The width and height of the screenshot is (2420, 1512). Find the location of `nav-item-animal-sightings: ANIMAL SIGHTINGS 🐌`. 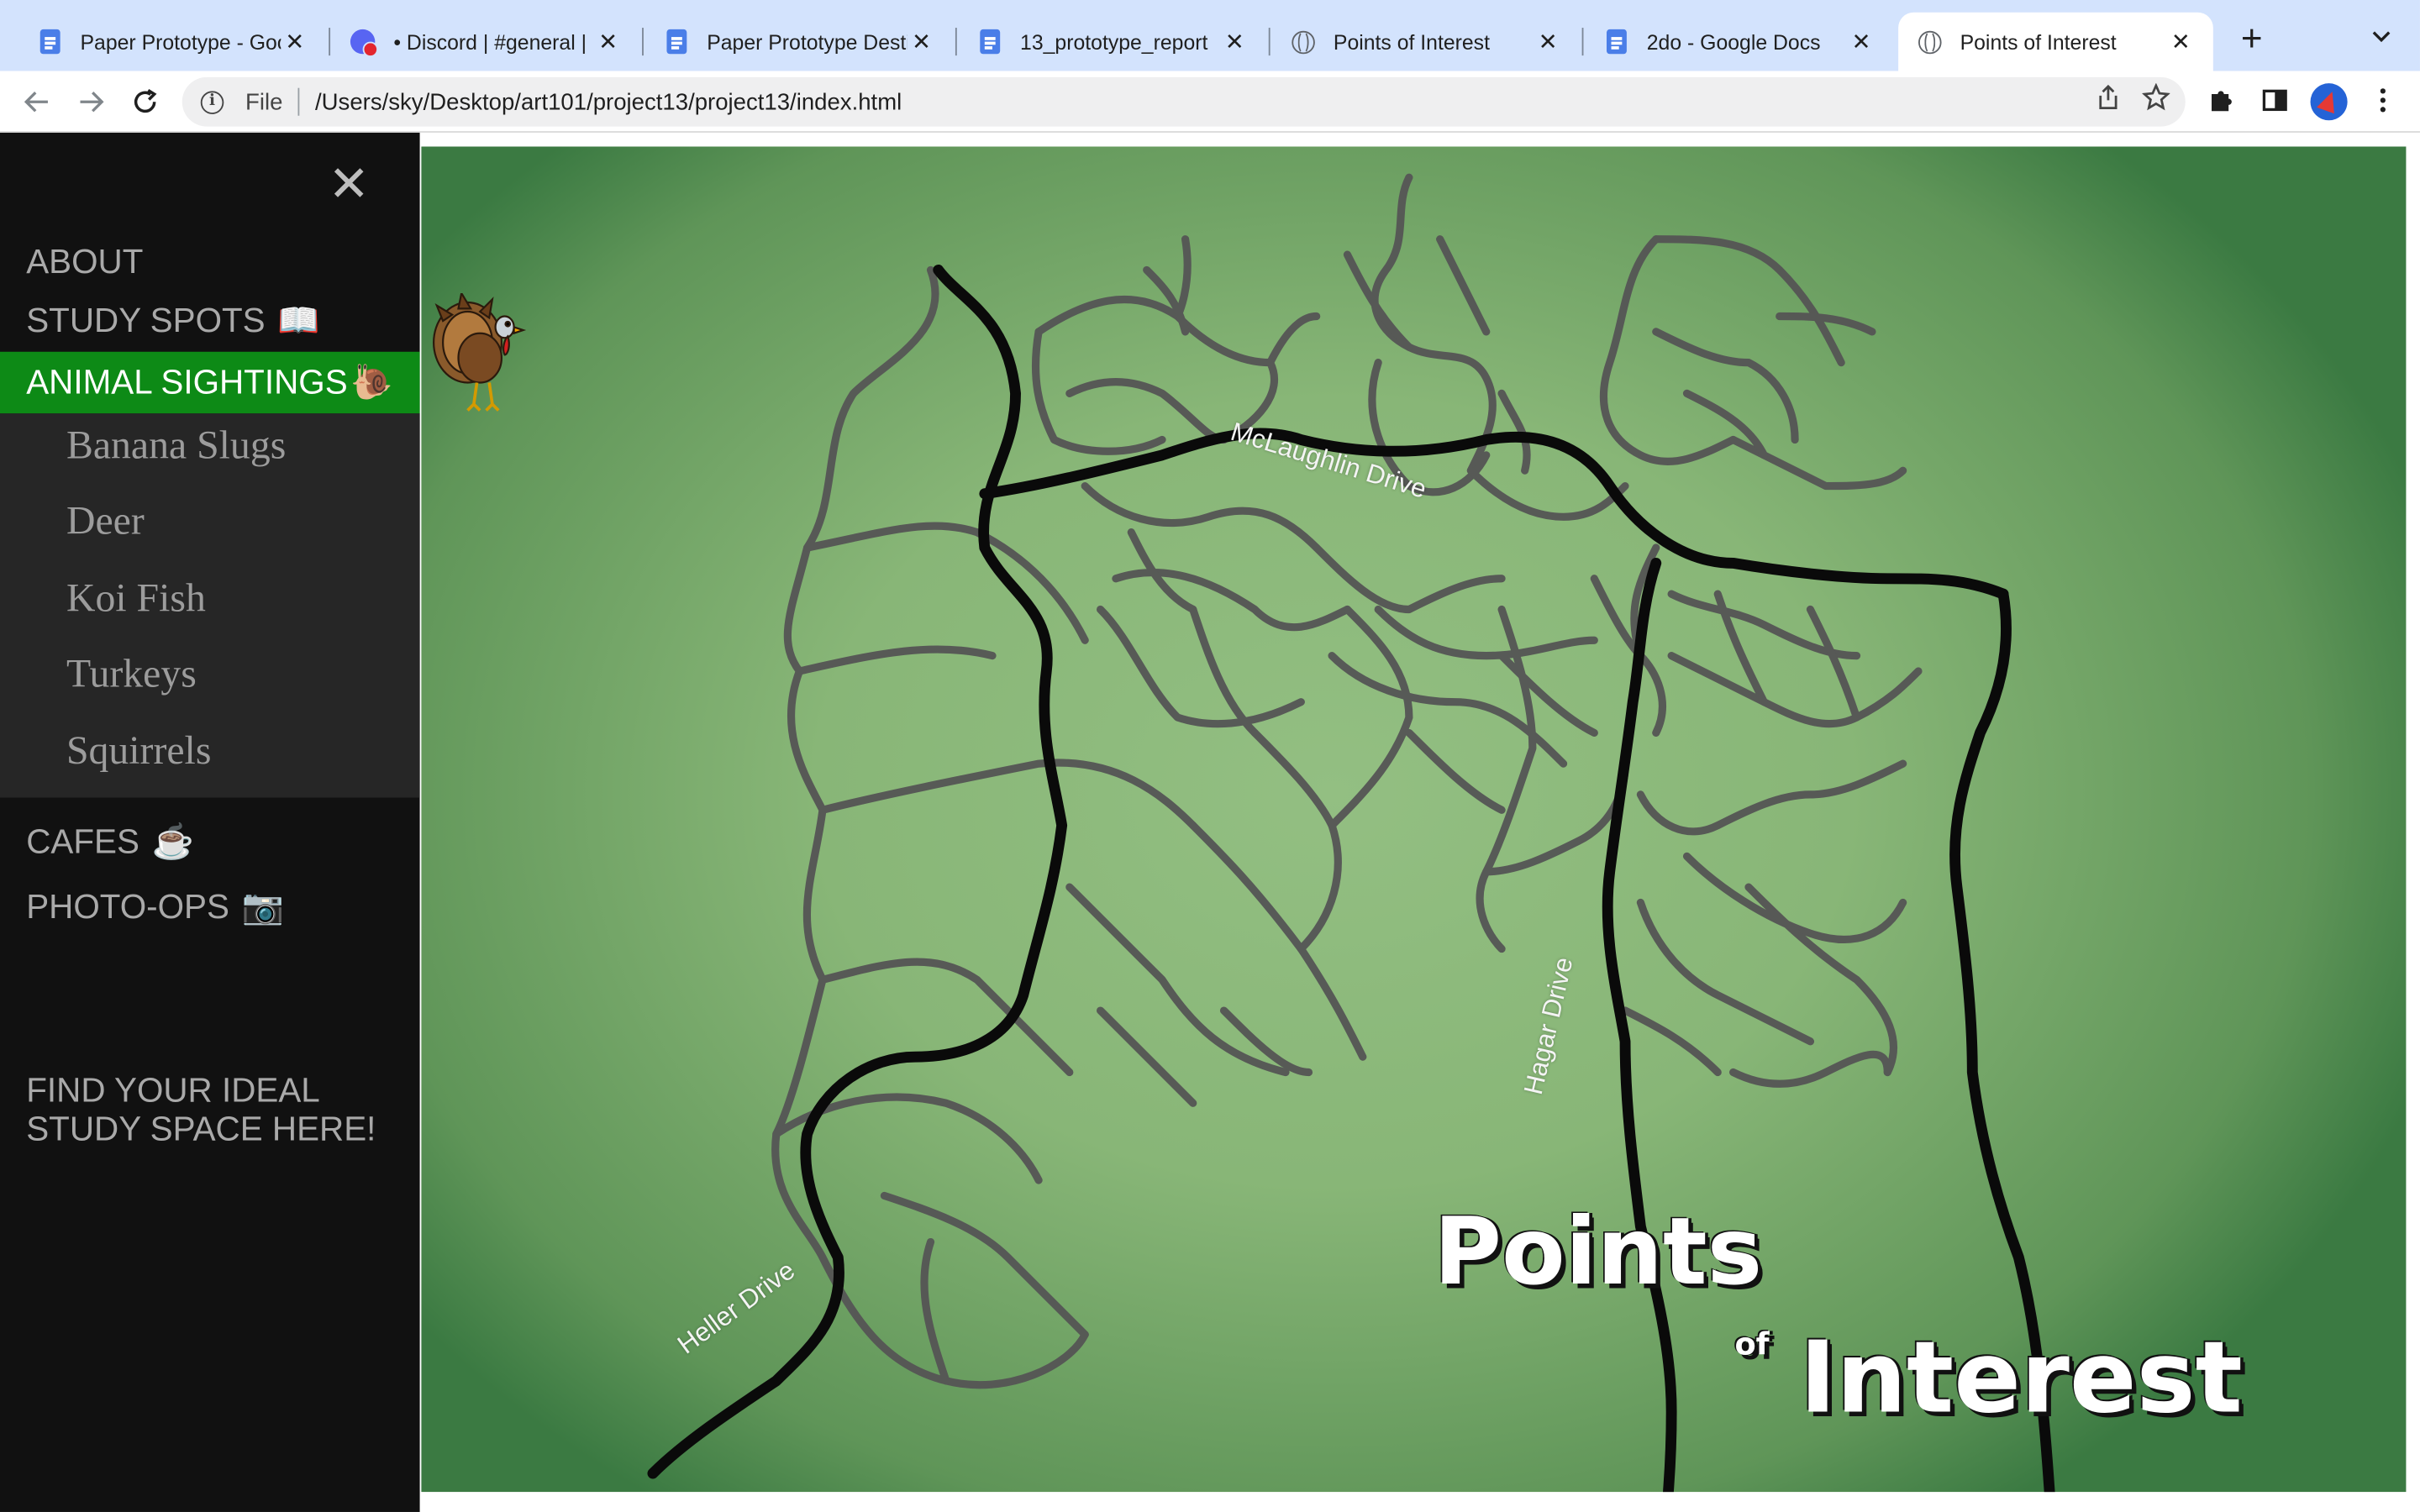

nav-item-animal-sightings: ANIMAL SIGHTINGS 🐌 is located at coordinates (210, 382).